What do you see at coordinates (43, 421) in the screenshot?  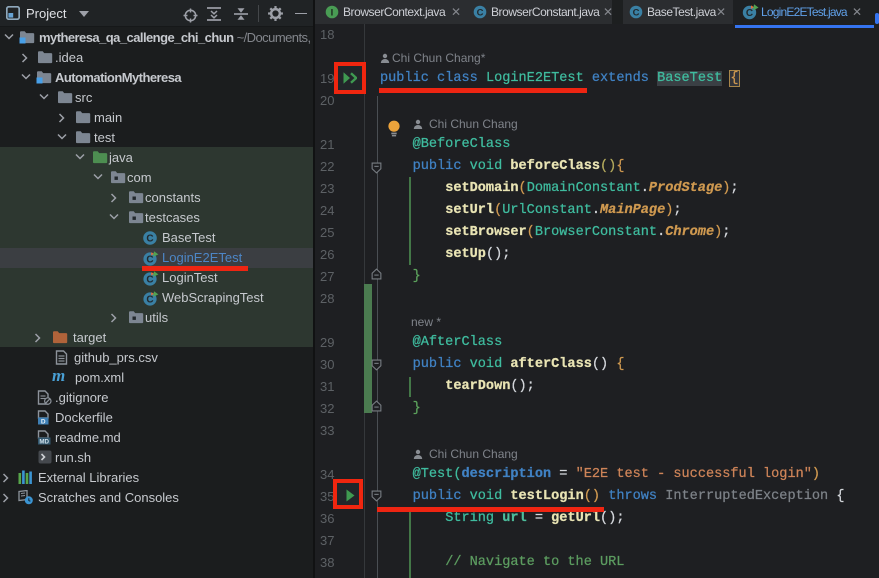 I see `svg-text: D` at bounding box center [43, 421].